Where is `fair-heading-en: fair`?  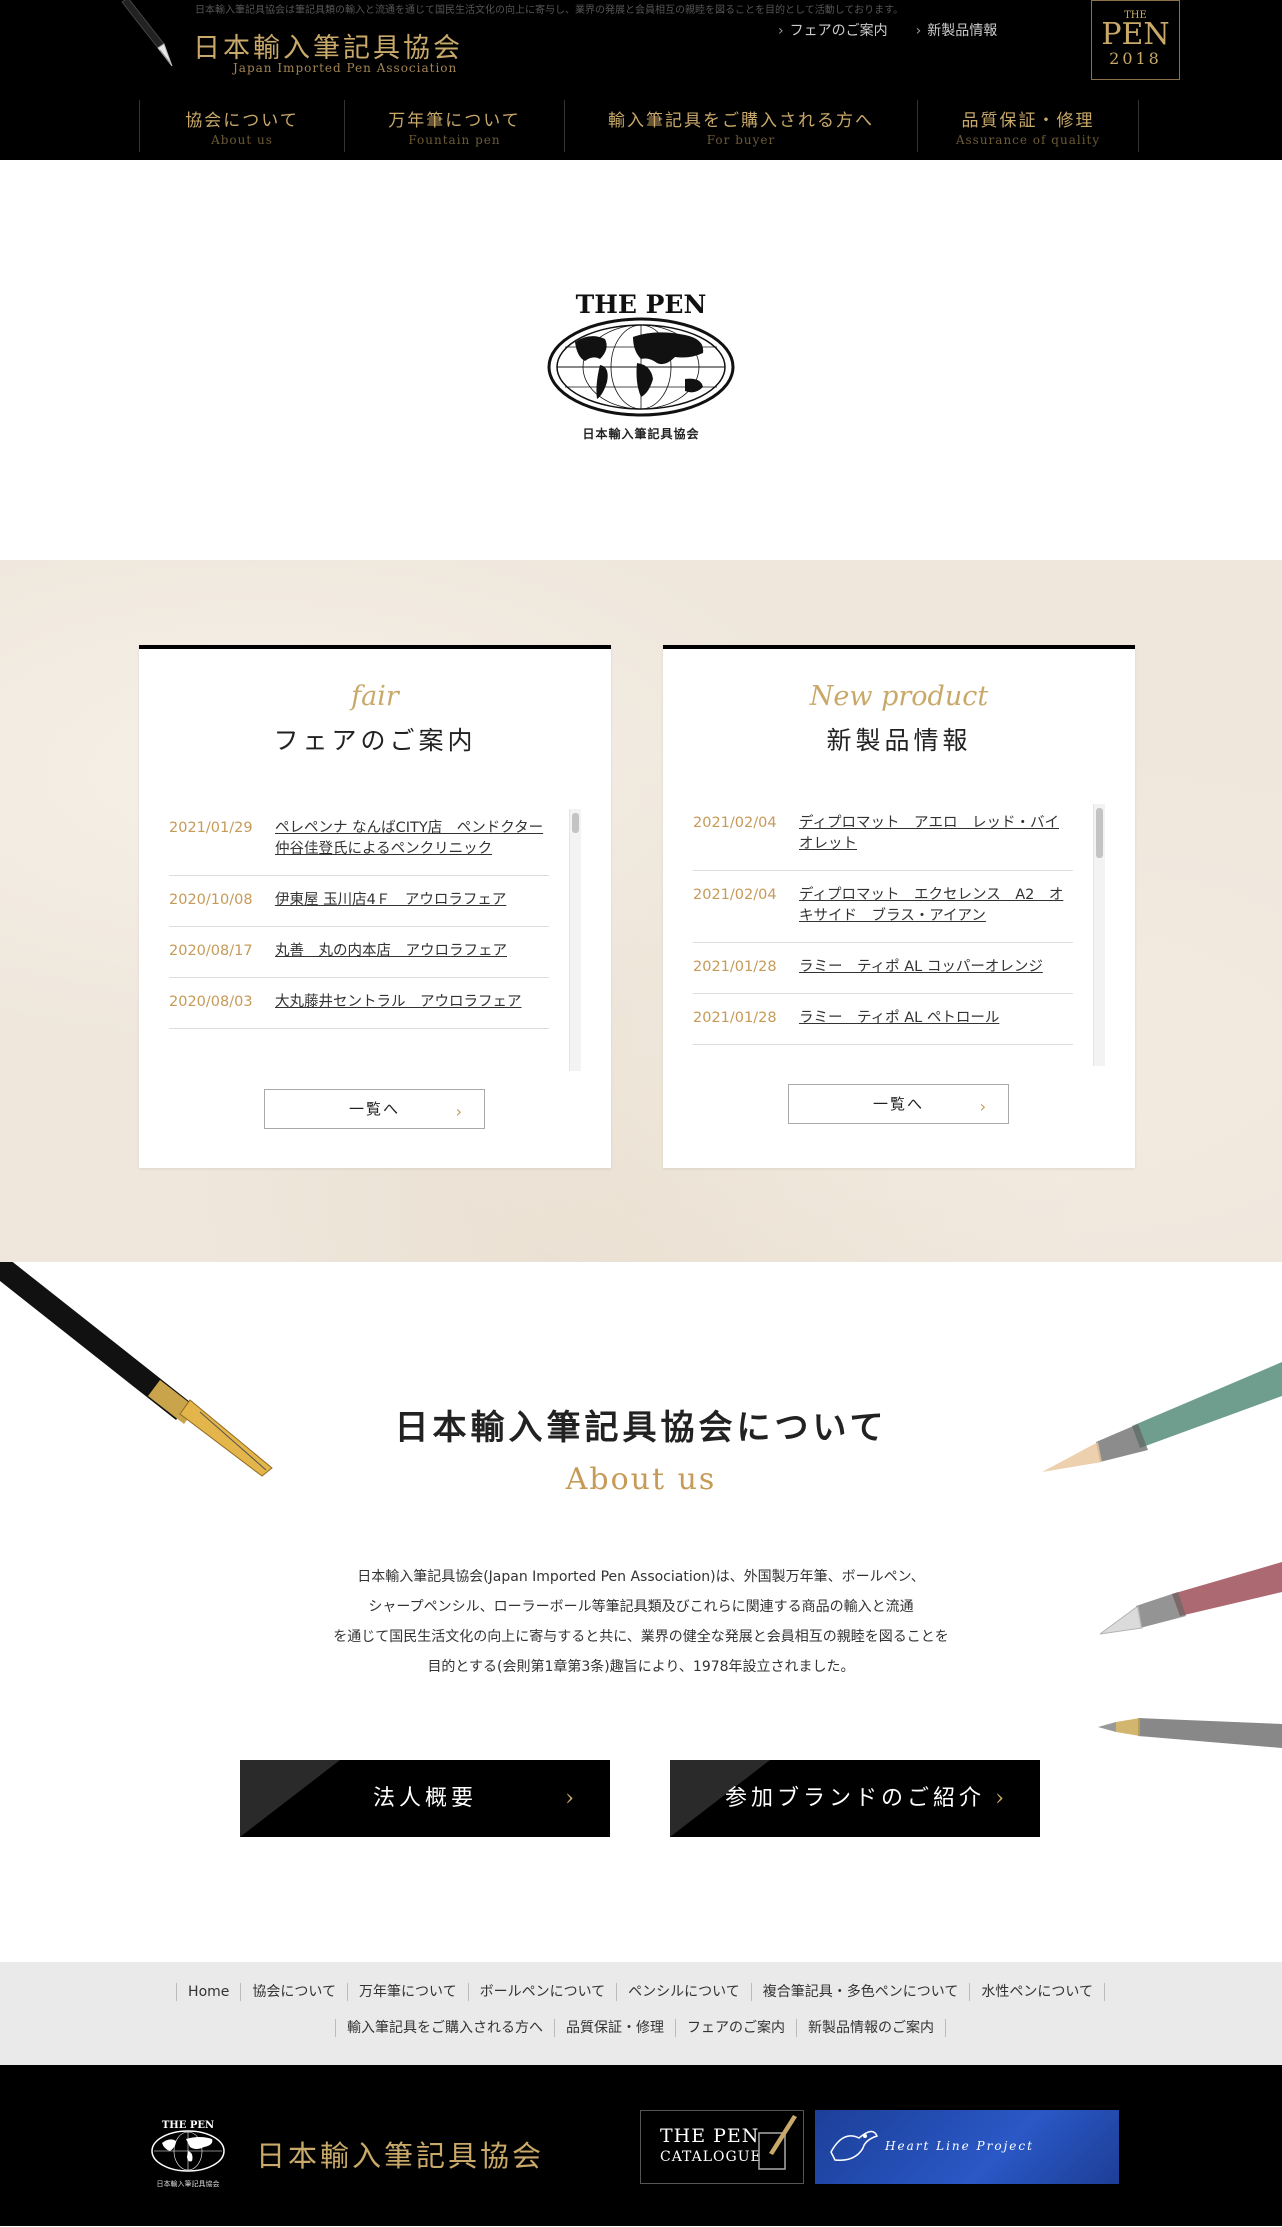
fair-heading-en: fair is located at coordinates (375, 696).